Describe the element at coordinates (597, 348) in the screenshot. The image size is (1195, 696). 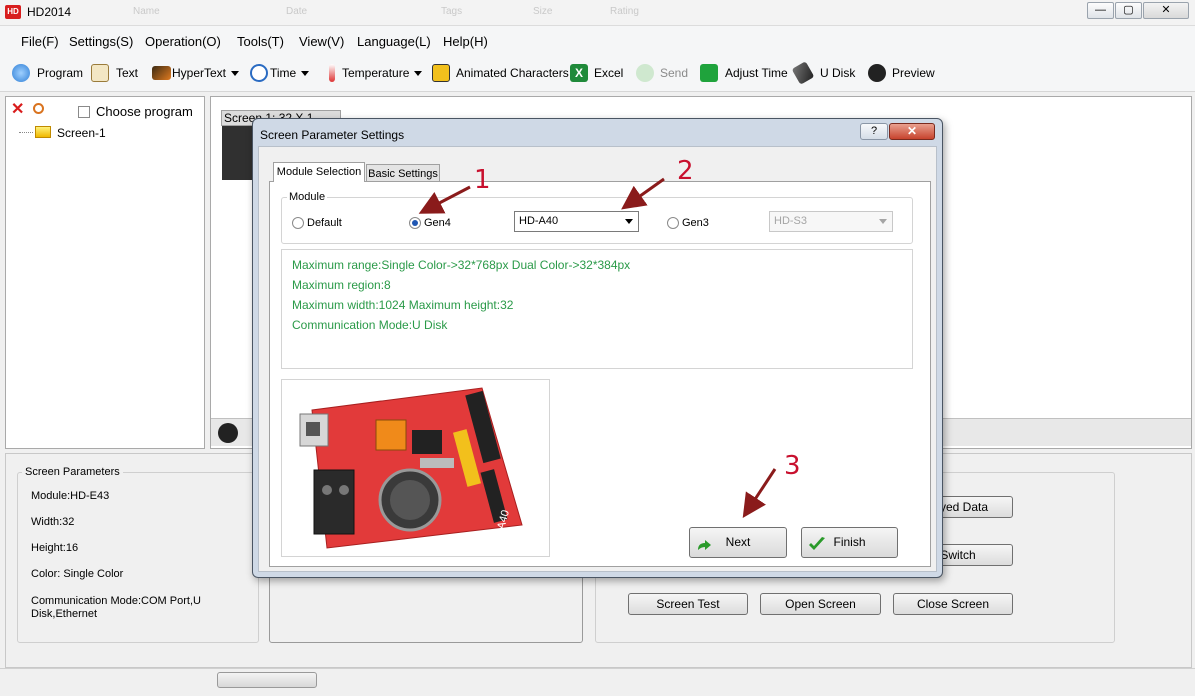
I see `annotation-arrows` at that location.